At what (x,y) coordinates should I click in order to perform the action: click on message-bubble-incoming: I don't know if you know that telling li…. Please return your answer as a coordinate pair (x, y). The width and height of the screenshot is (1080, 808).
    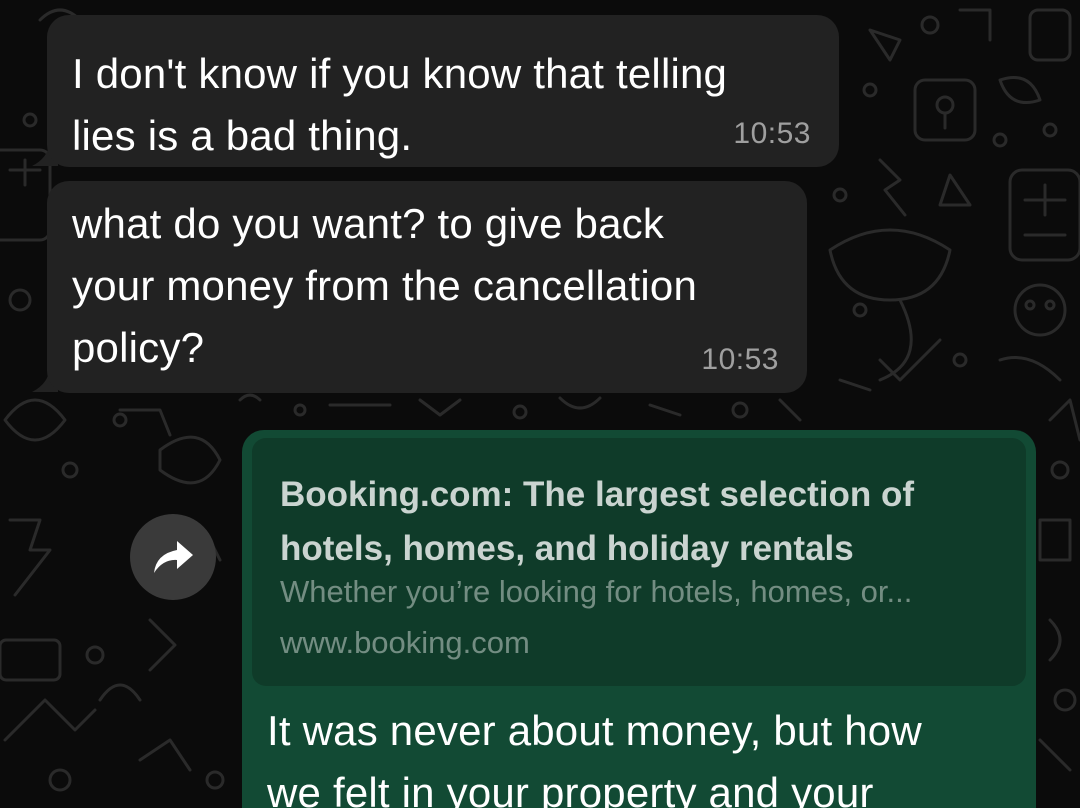
    Looking at the image, I should click on (443, 91).